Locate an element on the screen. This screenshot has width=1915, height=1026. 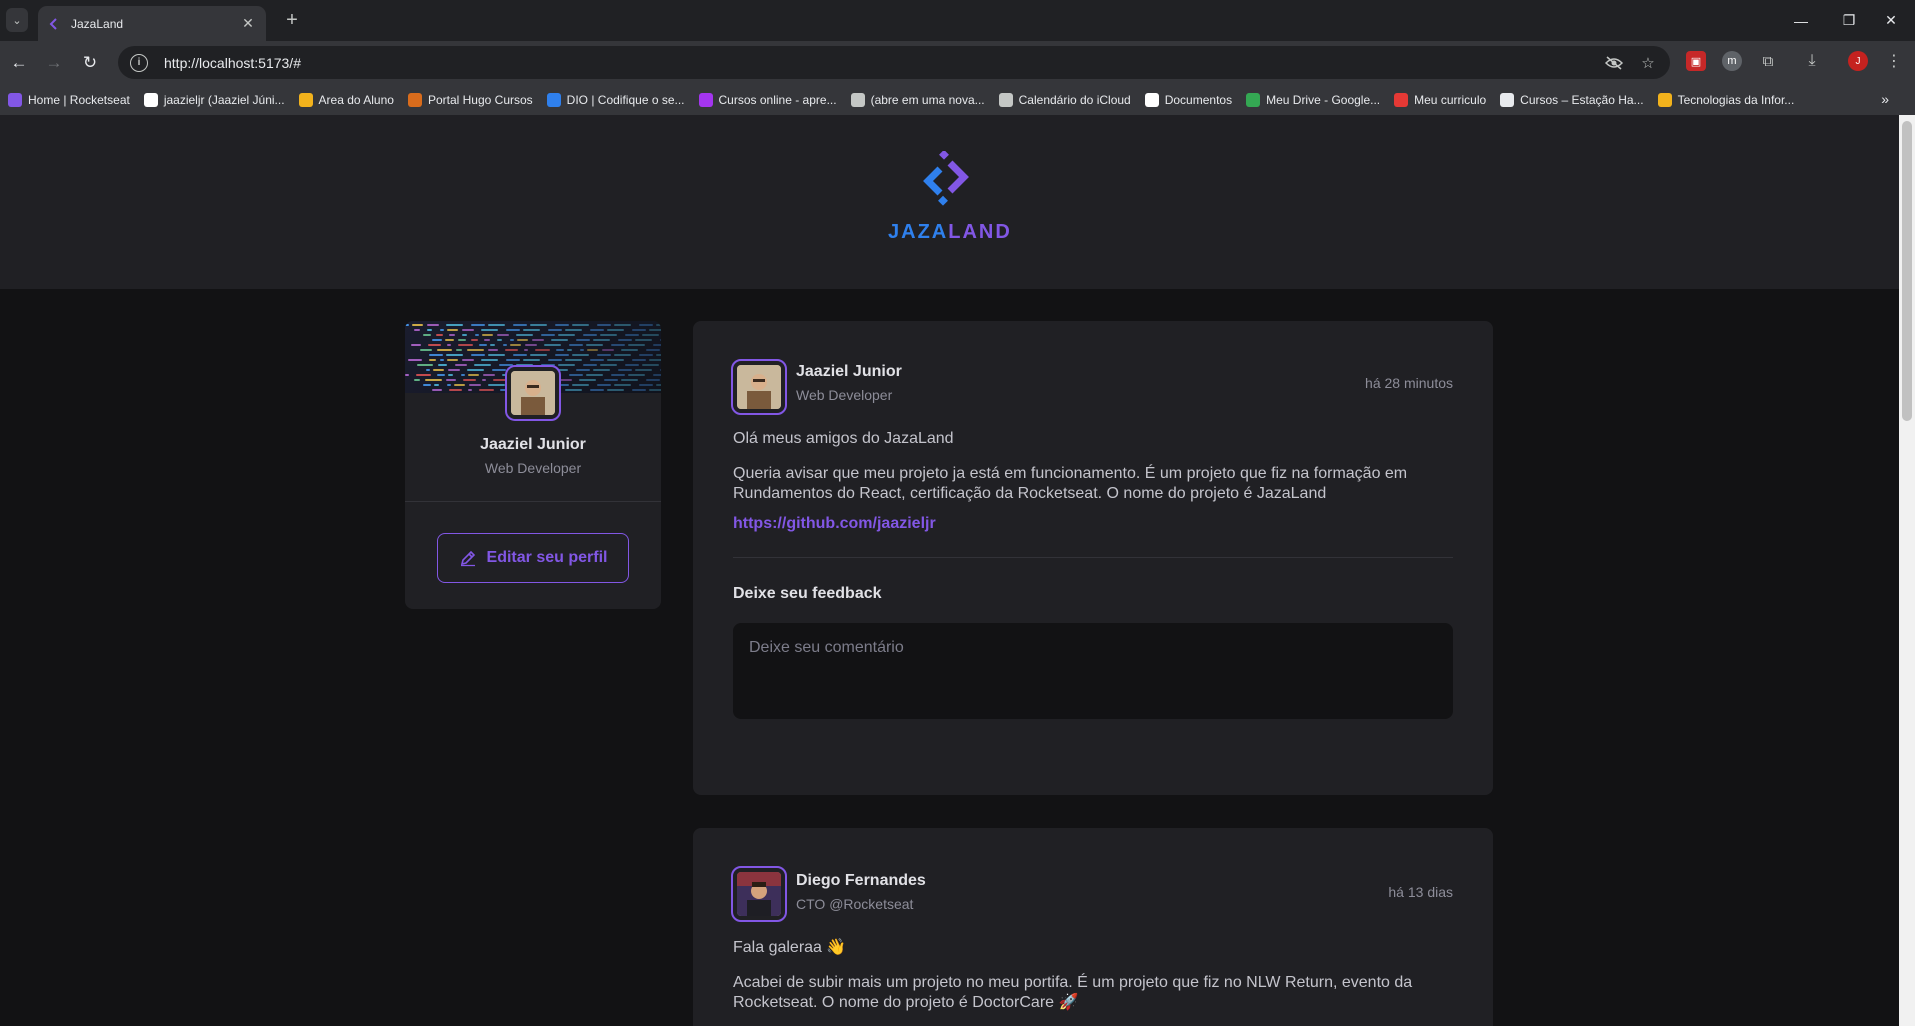
reload-button: ↻ is located at coordinates (90, 63).